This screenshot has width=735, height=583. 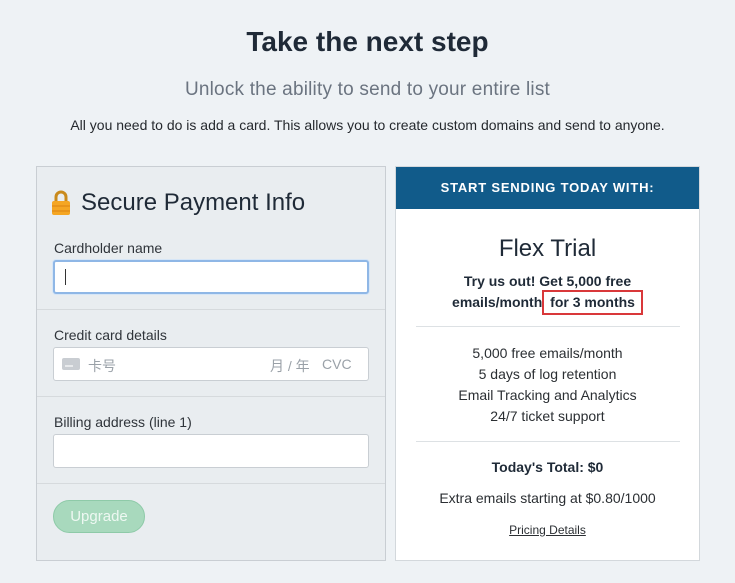 What do you see at coordinates (547, 416) in the screenshot?
I see `feature-item: 24/7 ticket support` at bounding box center [547, 416].